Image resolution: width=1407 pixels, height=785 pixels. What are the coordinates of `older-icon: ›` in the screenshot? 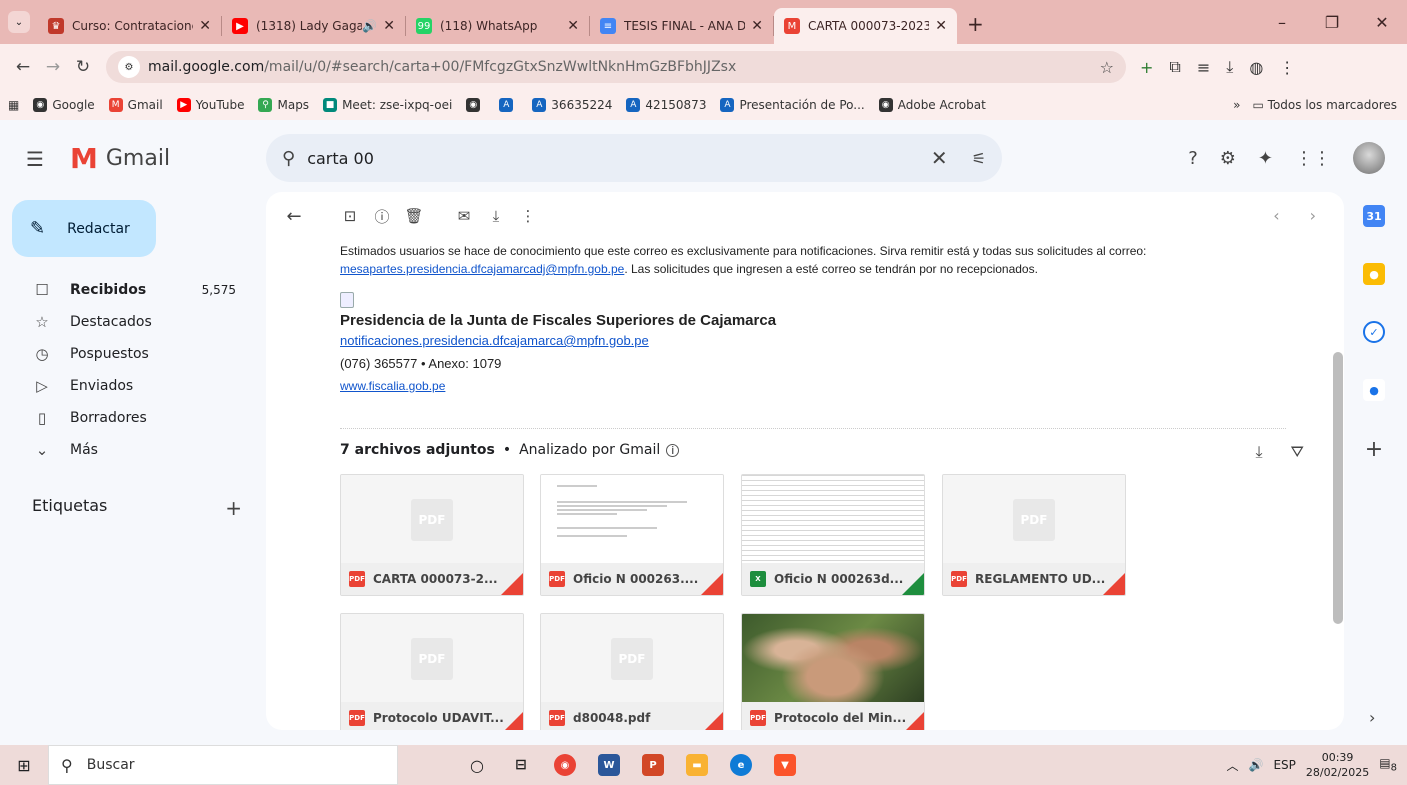 It's located at (1313, 215).